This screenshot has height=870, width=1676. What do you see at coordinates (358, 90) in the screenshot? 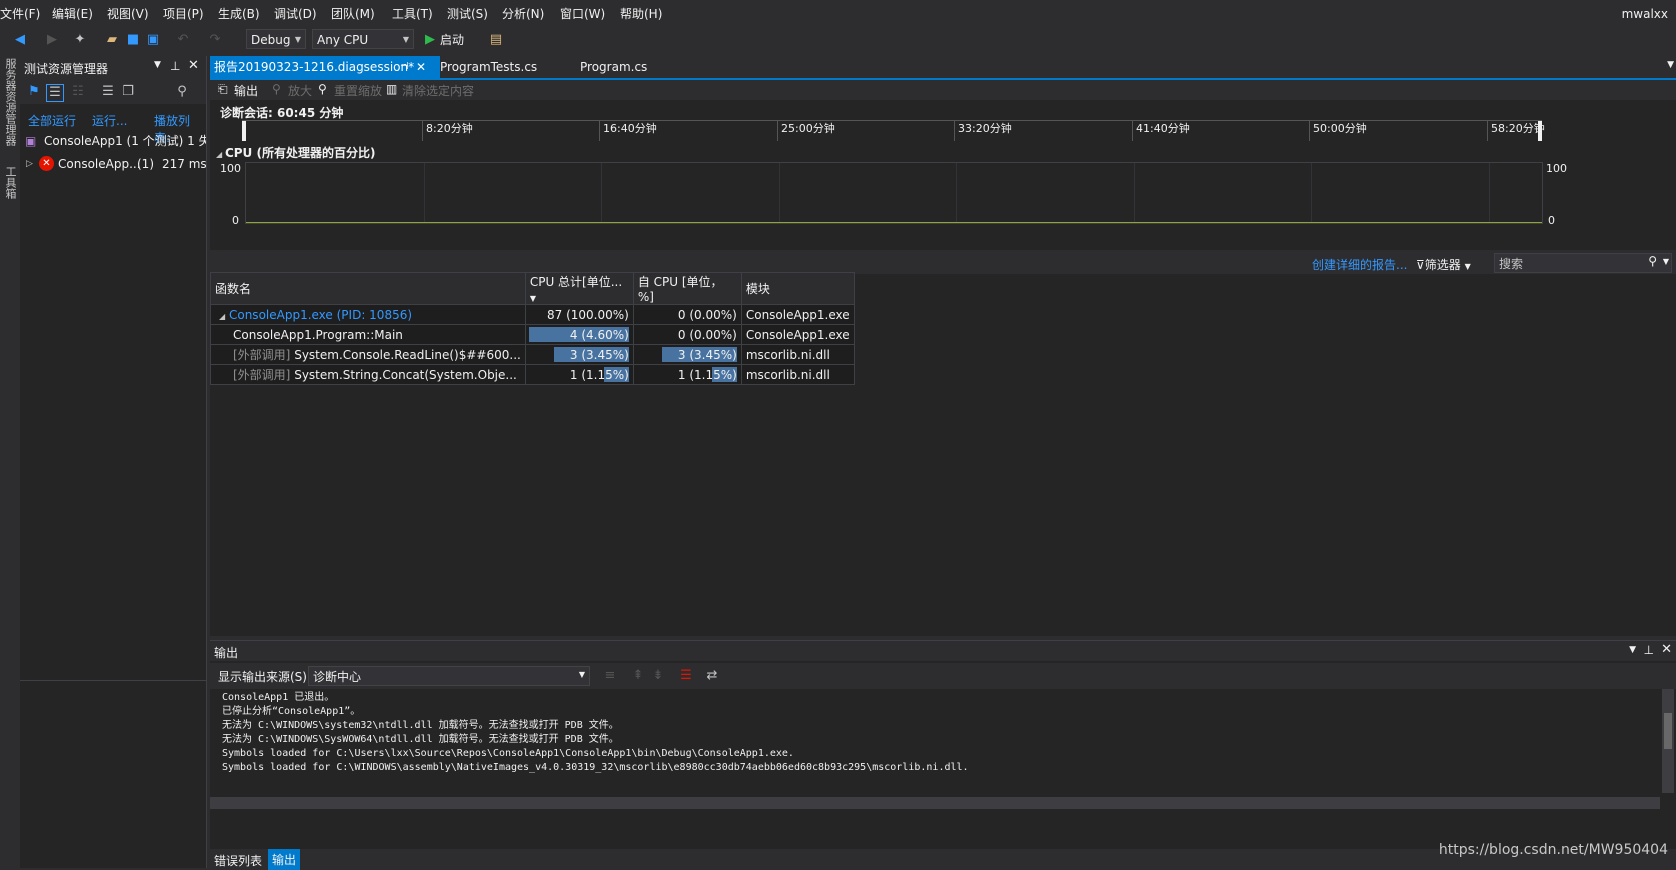
I see `reset-zoom-button: 重置缩放` at bounding box center [358, 90].